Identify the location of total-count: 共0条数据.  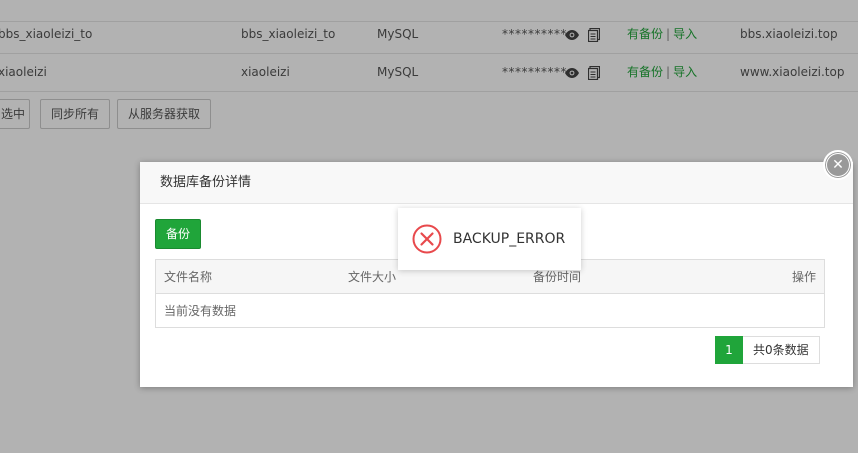
(781, 350).